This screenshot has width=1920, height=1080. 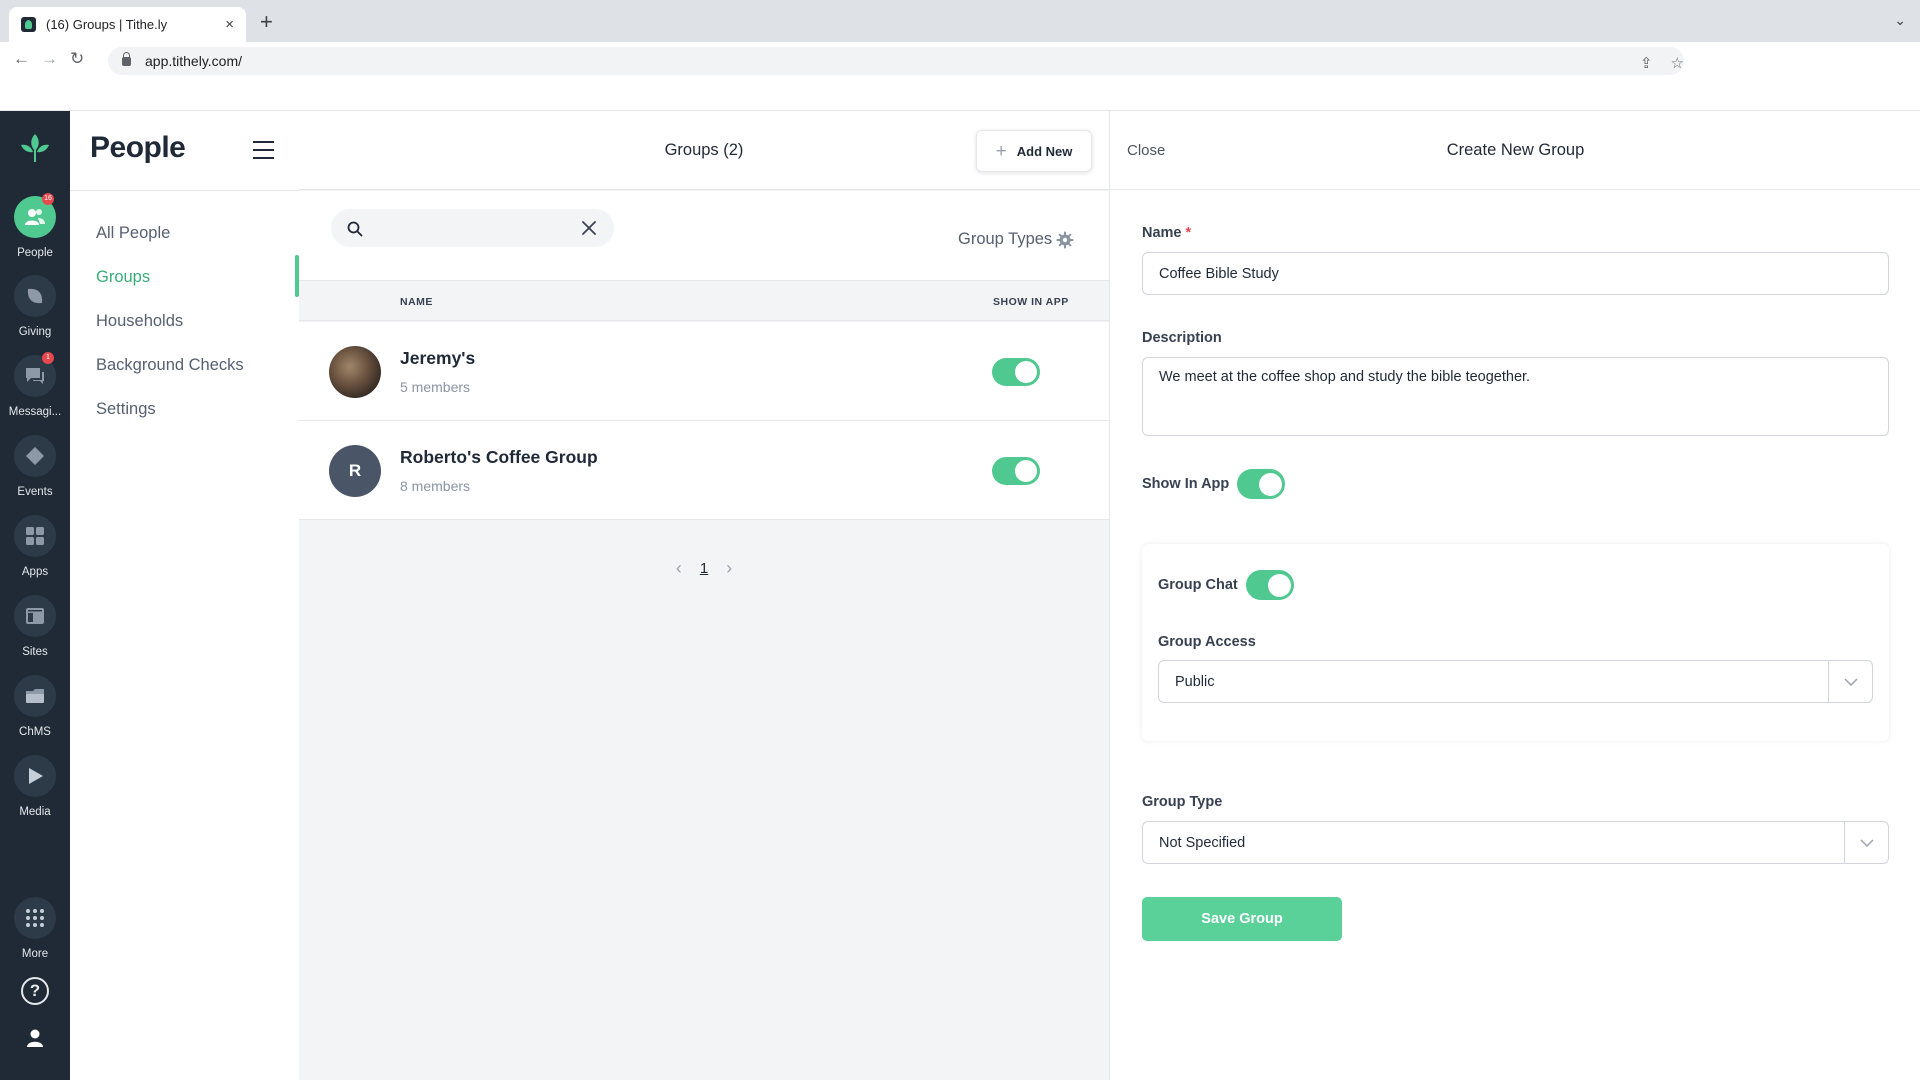 What do you see at coordinates (1005, 239) in the screenshot?
I see `group-types-label: Group Types` at bounding box center [1005, 239].